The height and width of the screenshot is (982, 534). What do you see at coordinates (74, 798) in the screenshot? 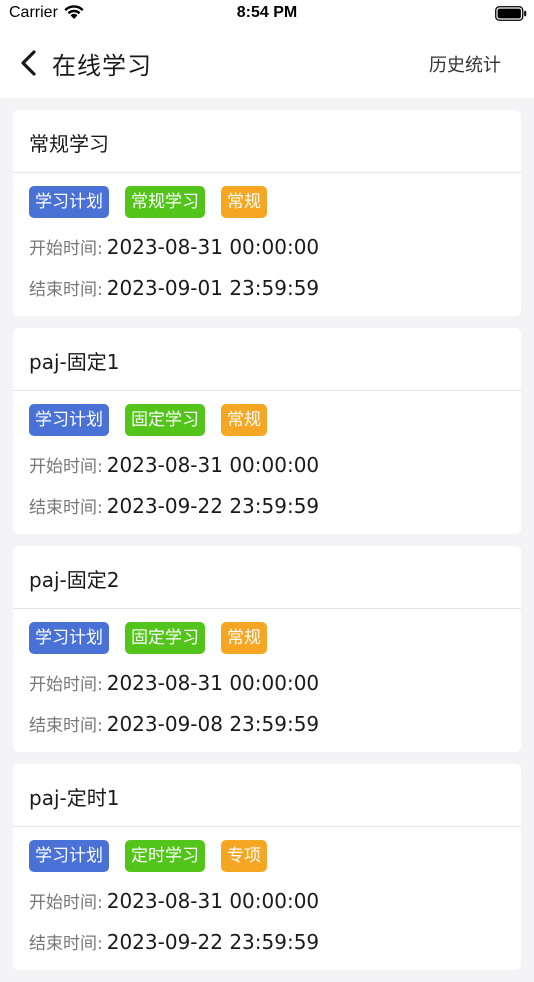
I see `card-title: paj-定时1` at bounding box center [74, 798].